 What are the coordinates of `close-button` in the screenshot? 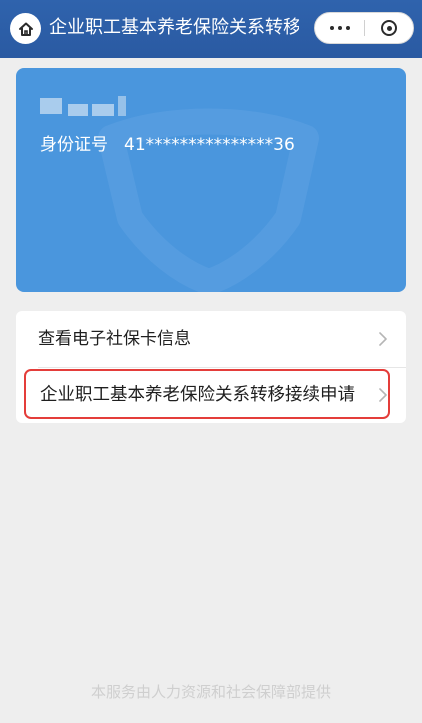 It's located at (389, 28).